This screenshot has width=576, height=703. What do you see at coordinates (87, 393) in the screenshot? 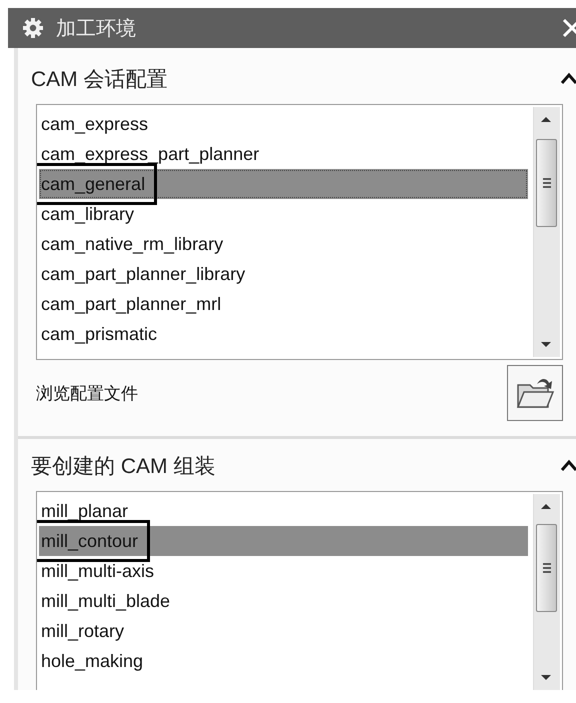
I see `browse-label: 浏览配置文件` at bounding box center [87, 393].